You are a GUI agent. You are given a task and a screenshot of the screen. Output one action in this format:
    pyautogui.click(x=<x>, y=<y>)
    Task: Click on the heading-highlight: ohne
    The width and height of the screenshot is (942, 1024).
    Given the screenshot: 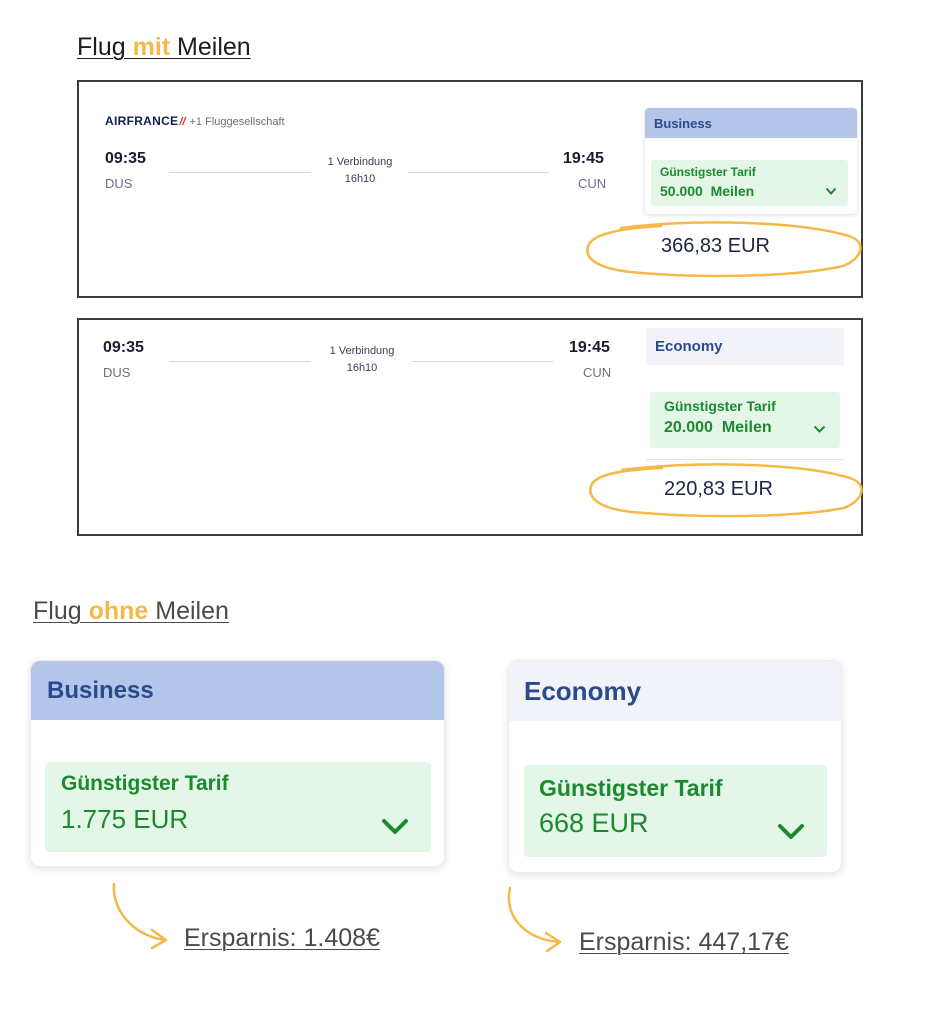 What is the action you would take?
    pyautogui.click(x=118, y=611)
    